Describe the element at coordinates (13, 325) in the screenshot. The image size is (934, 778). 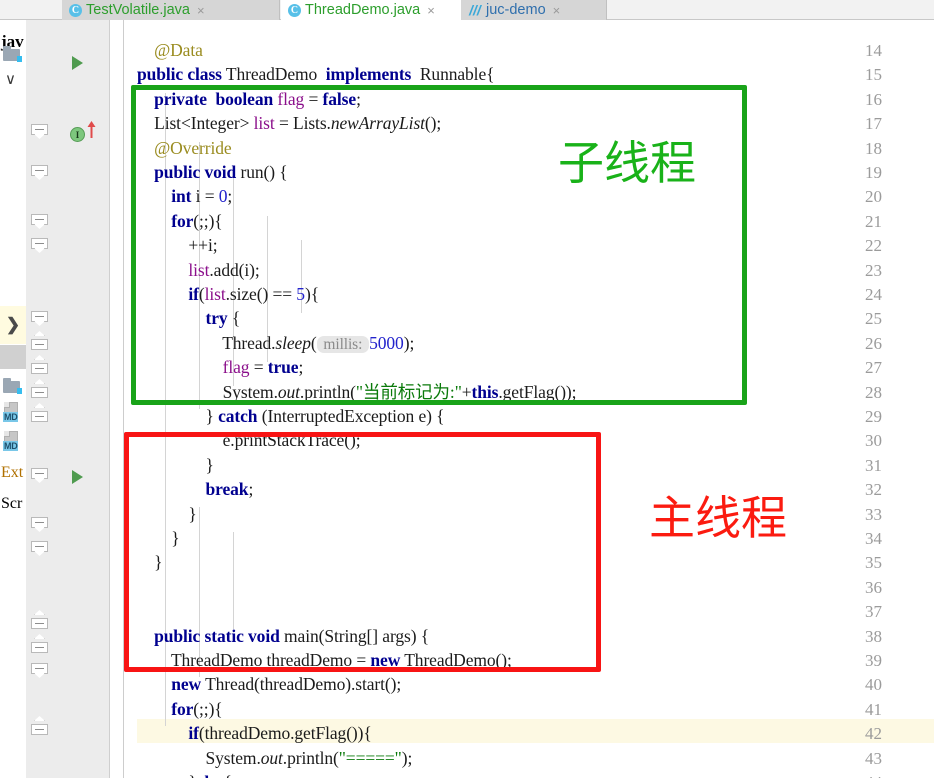
I see `expand-arrow-icon: ❯` at that location.